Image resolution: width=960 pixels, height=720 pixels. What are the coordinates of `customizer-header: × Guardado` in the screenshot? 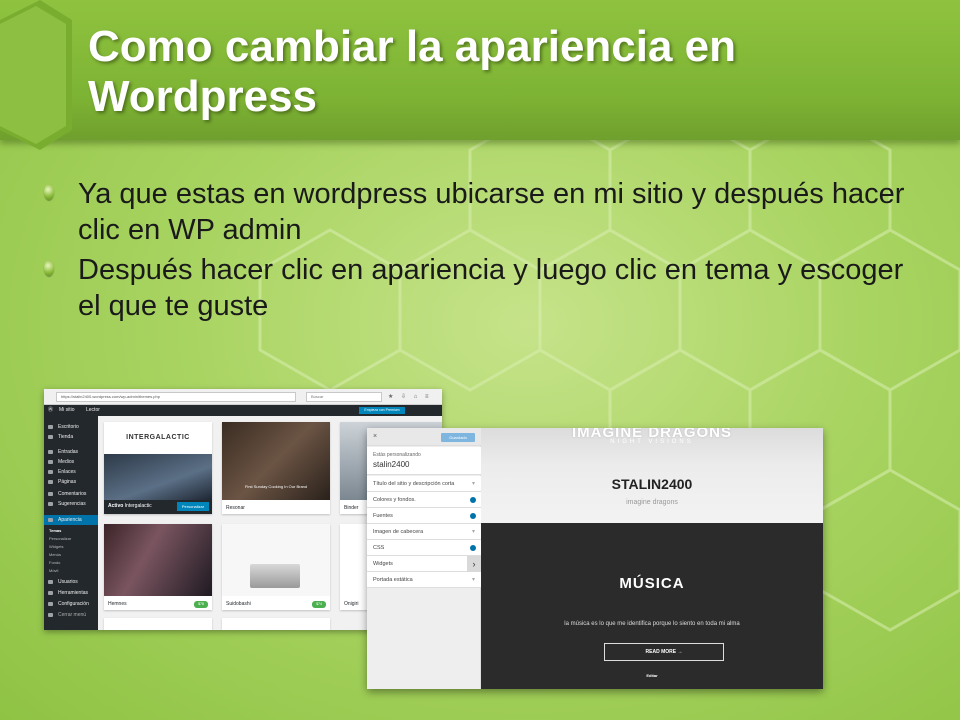 It's located at (424, 437).